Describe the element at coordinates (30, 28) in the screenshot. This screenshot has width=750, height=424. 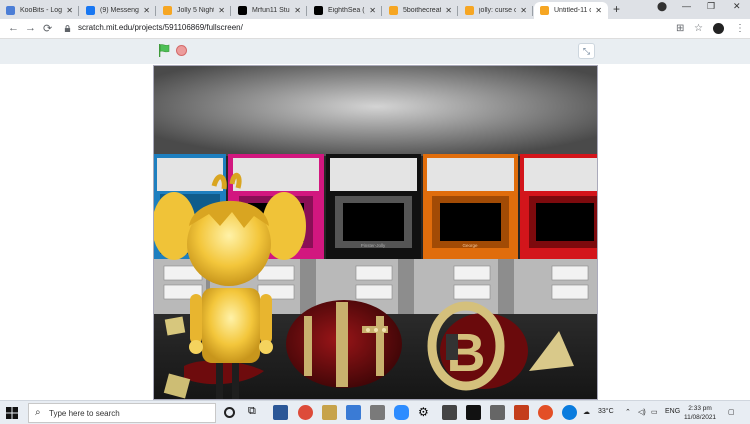
I see `forward-icon: →` at that location.